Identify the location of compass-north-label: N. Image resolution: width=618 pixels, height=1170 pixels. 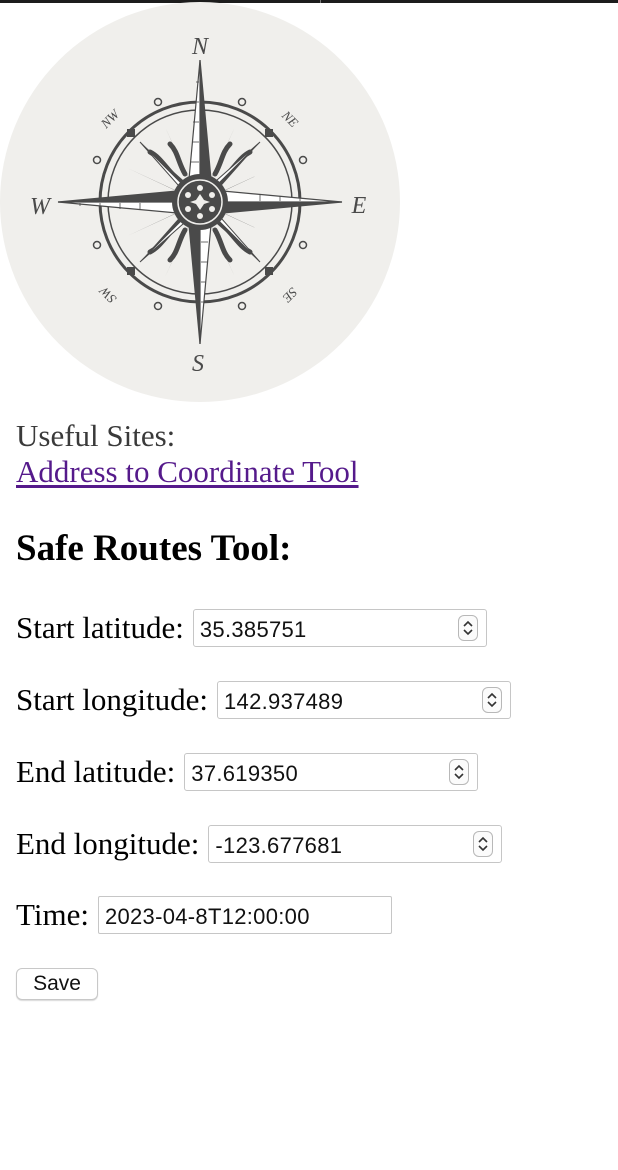
(200, 47).